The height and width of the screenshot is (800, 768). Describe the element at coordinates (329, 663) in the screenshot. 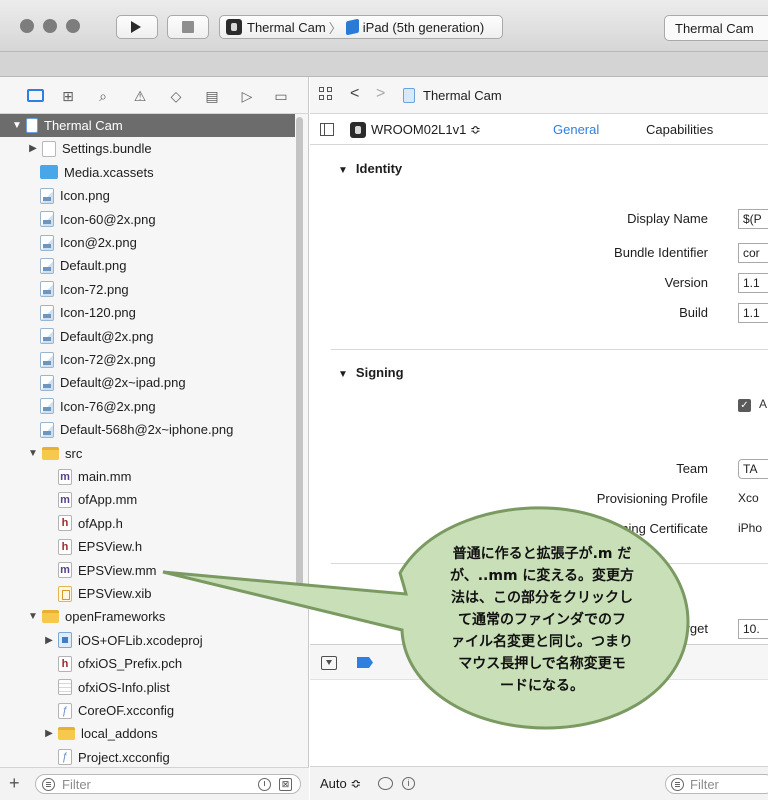

I see `hide-debug-area-icon` at that location.